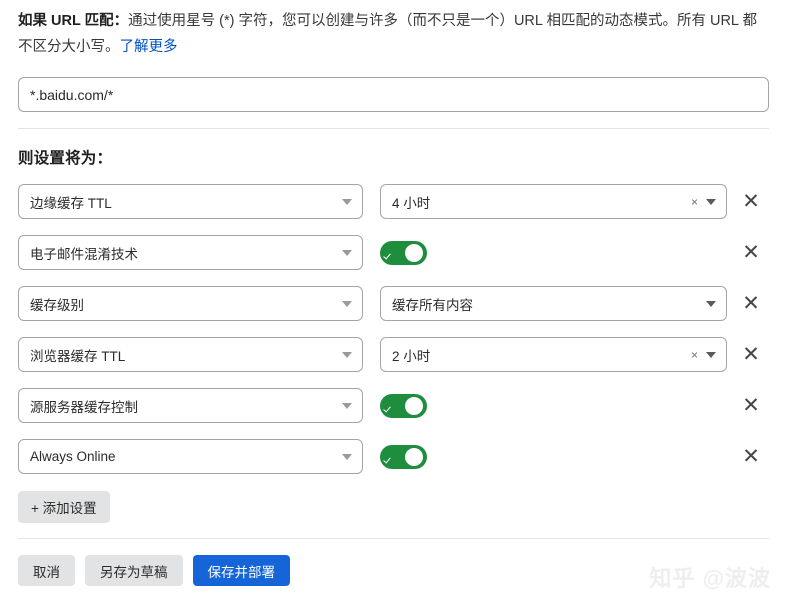 Image resolution: width=787 pixels, height=609 pixels. I want to click on setting-key-label-2: 缓存级别, so click(57, 305).